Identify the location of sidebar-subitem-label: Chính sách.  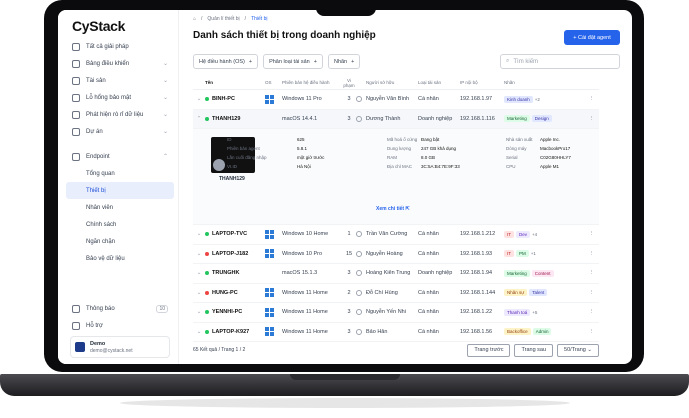
(101, 224).